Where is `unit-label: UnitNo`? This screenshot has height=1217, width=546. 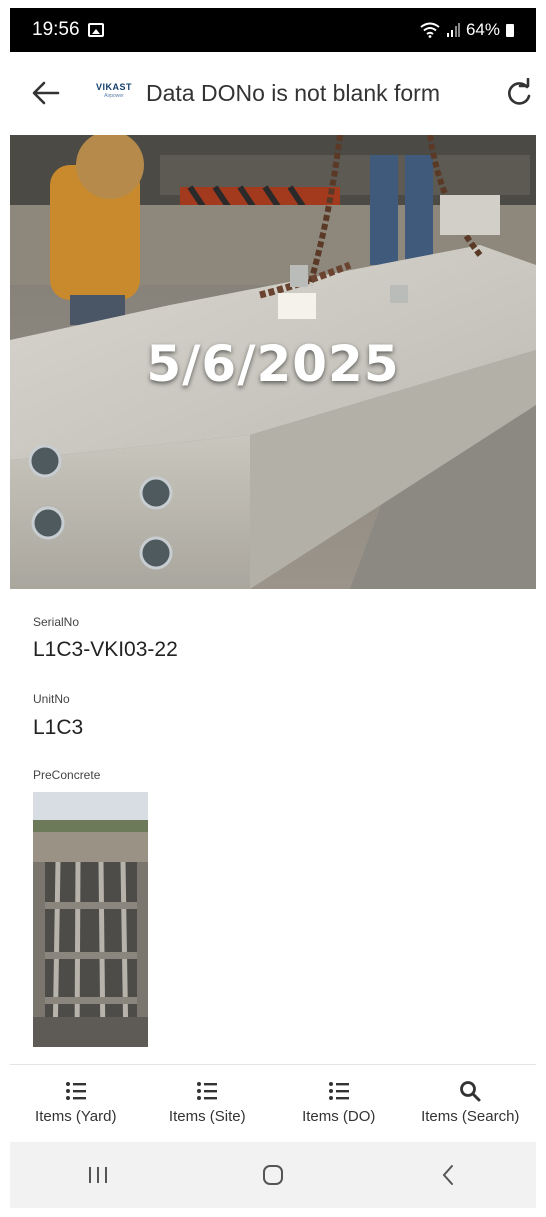
unit-label: UnitNo is located at coordinates (51, 699).